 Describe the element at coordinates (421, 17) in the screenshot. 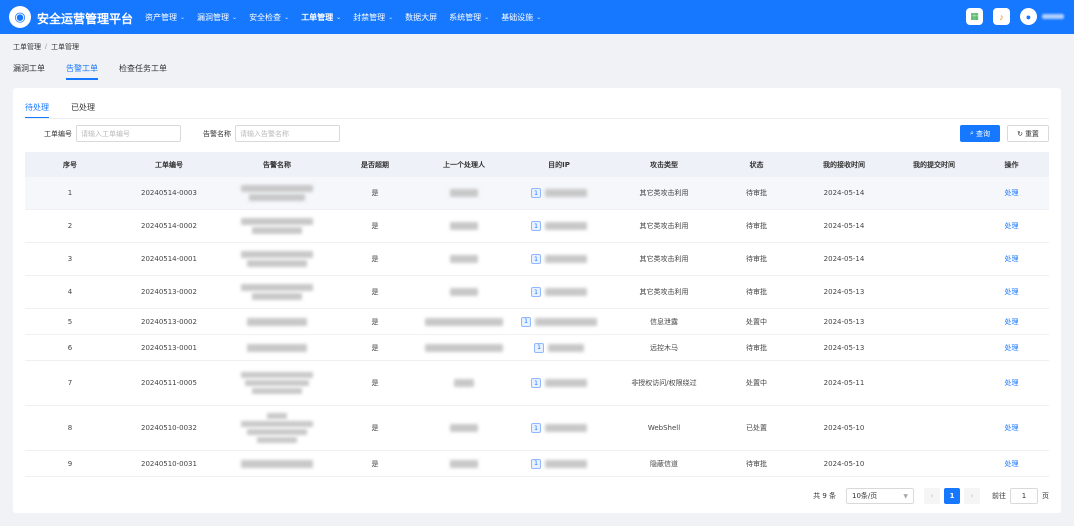

I see `nav-item-5: 数据大屏` at that location.